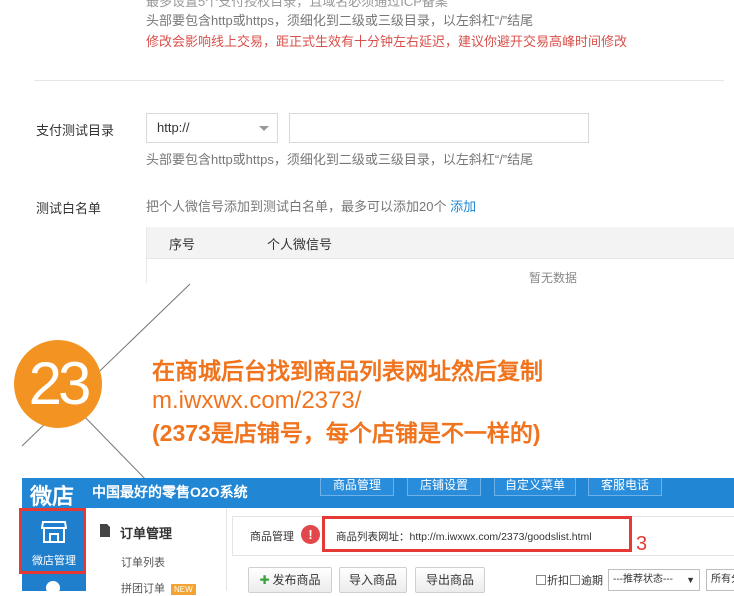  Describe the element at coordinates (173, 127) in the screenshot. I see `protocol-select-value: http://` at that location.